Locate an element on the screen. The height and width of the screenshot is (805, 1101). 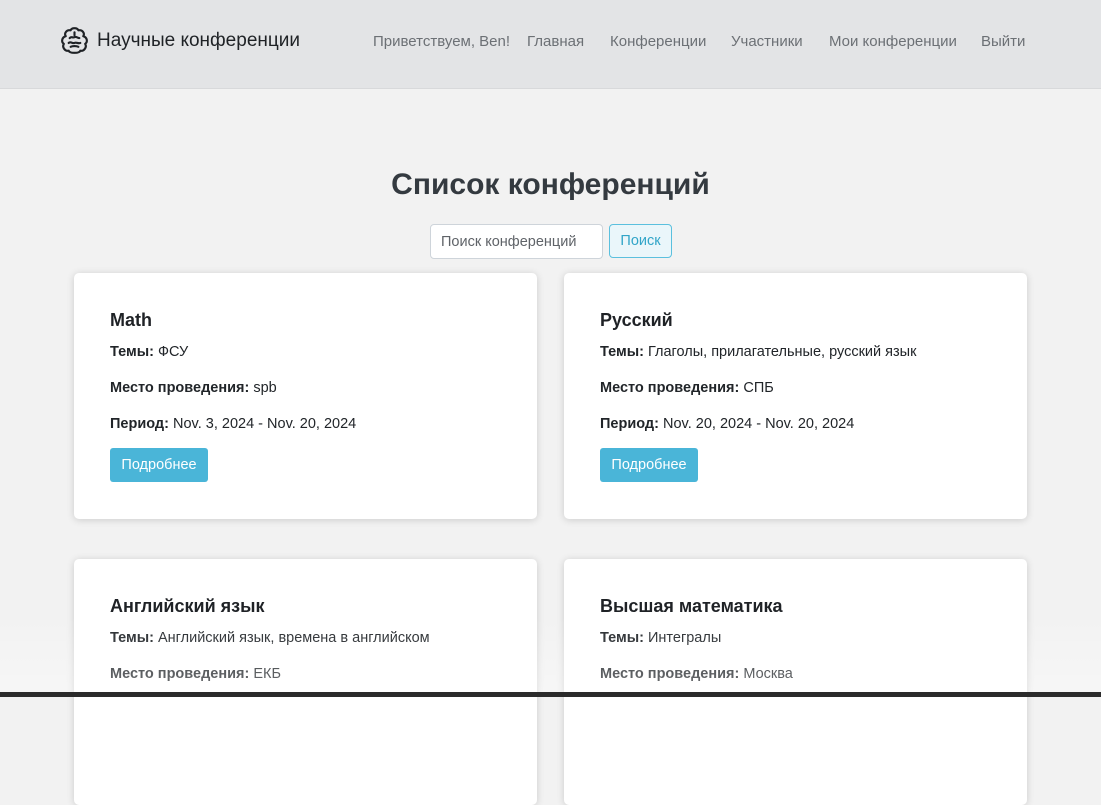
conference-venue: Место проведения: Москва is located at coordinates (696, 674).